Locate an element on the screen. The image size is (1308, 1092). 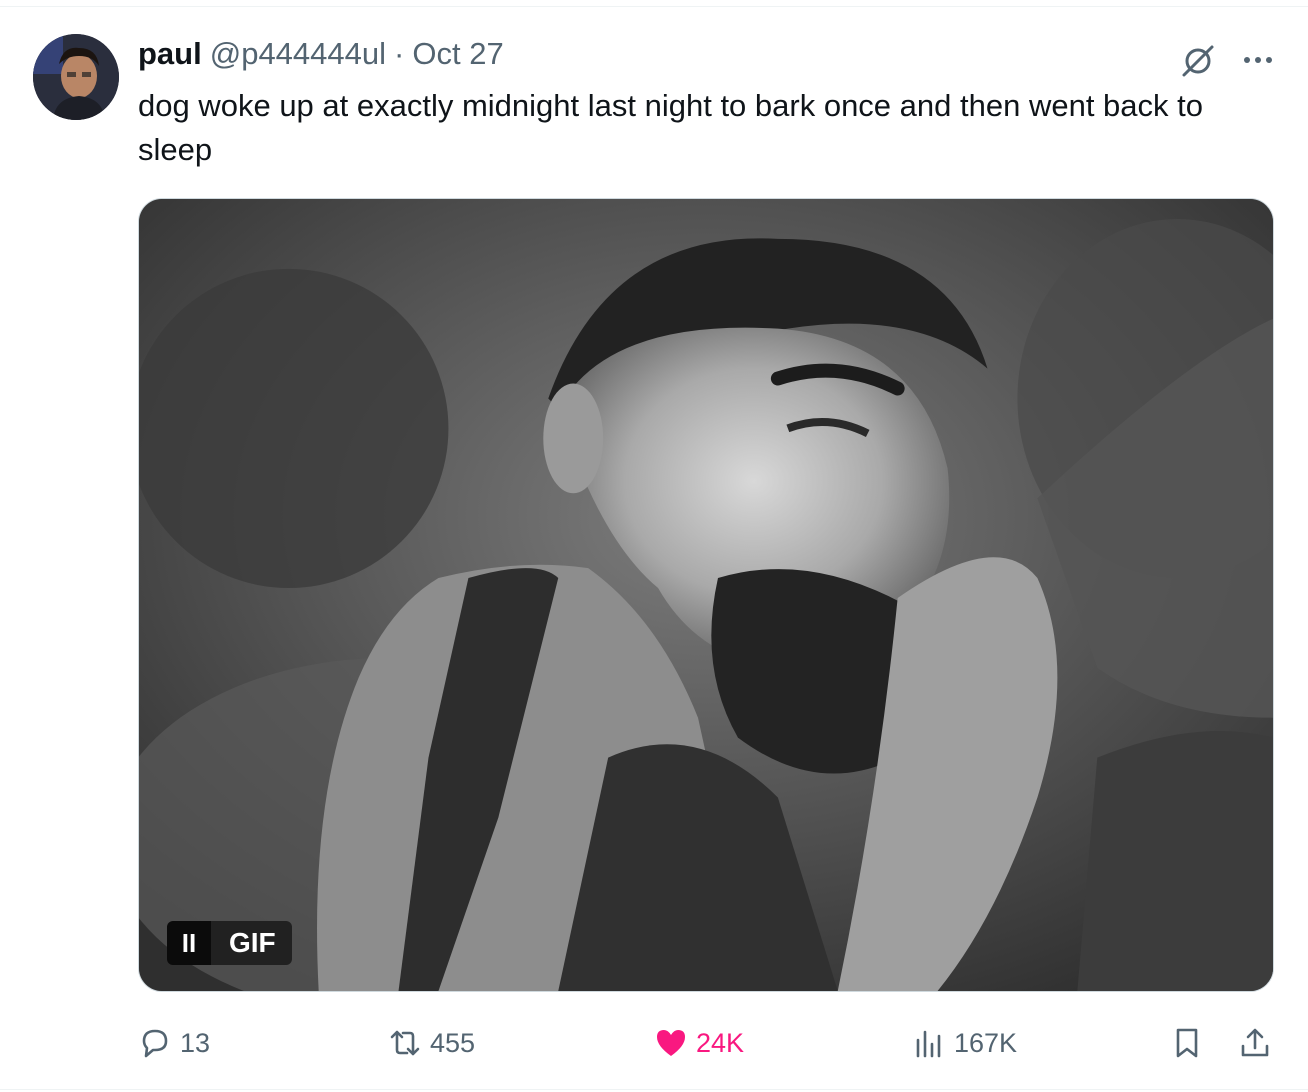
reply-count: 13 is located at coordinates (195, 1042).